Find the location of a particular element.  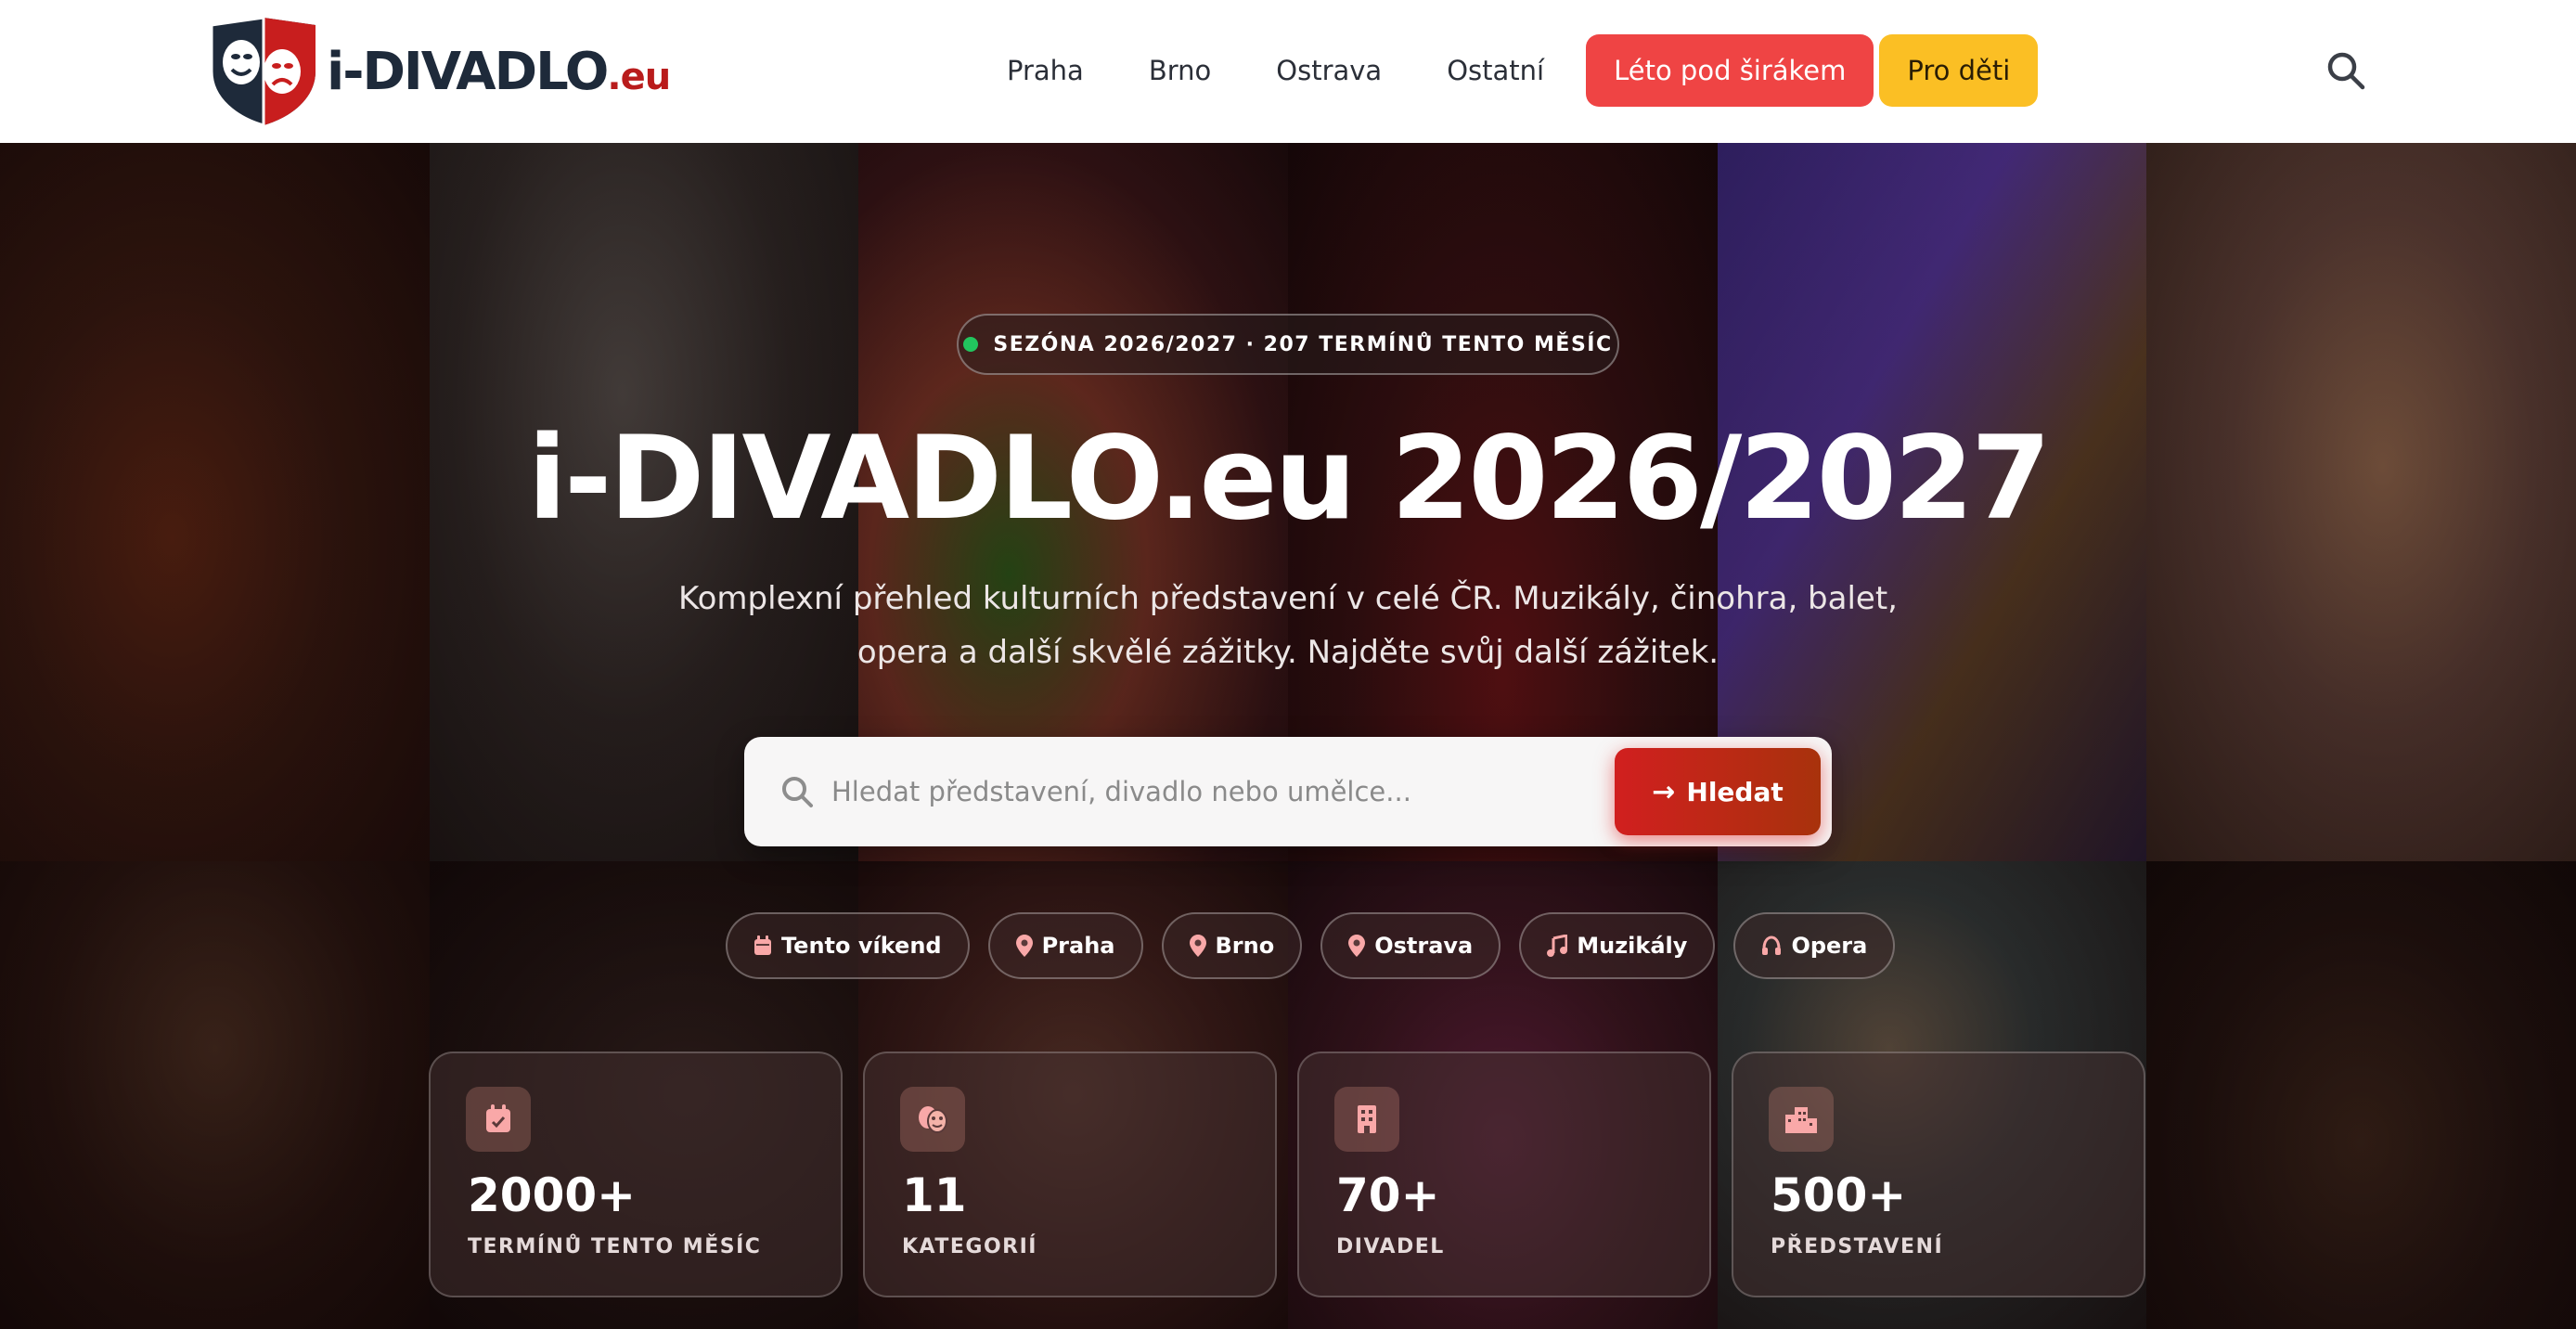

nav-link-praha: Praha is located at coordinates (1045, 70).